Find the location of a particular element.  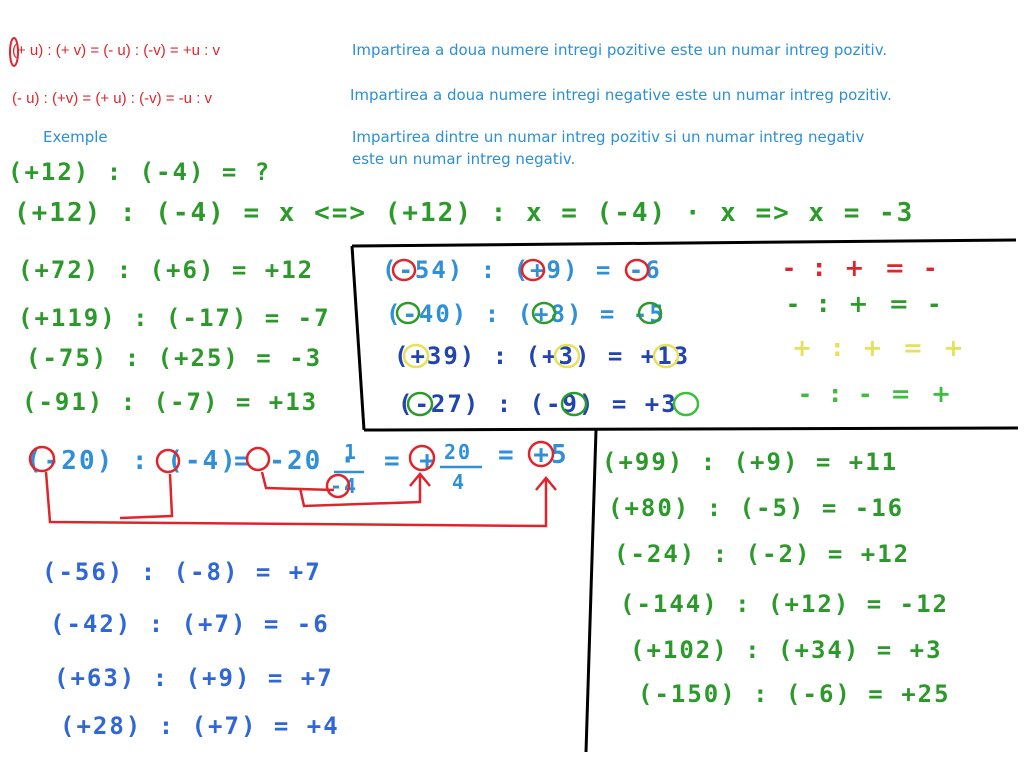

sign-circles is located at coordinates (545, 337).